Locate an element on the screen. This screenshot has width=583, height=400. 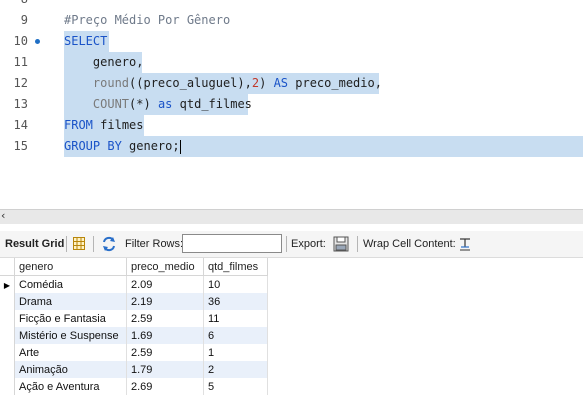
cell-preco-medio: 2.09 is located at coordinates (165, 284).